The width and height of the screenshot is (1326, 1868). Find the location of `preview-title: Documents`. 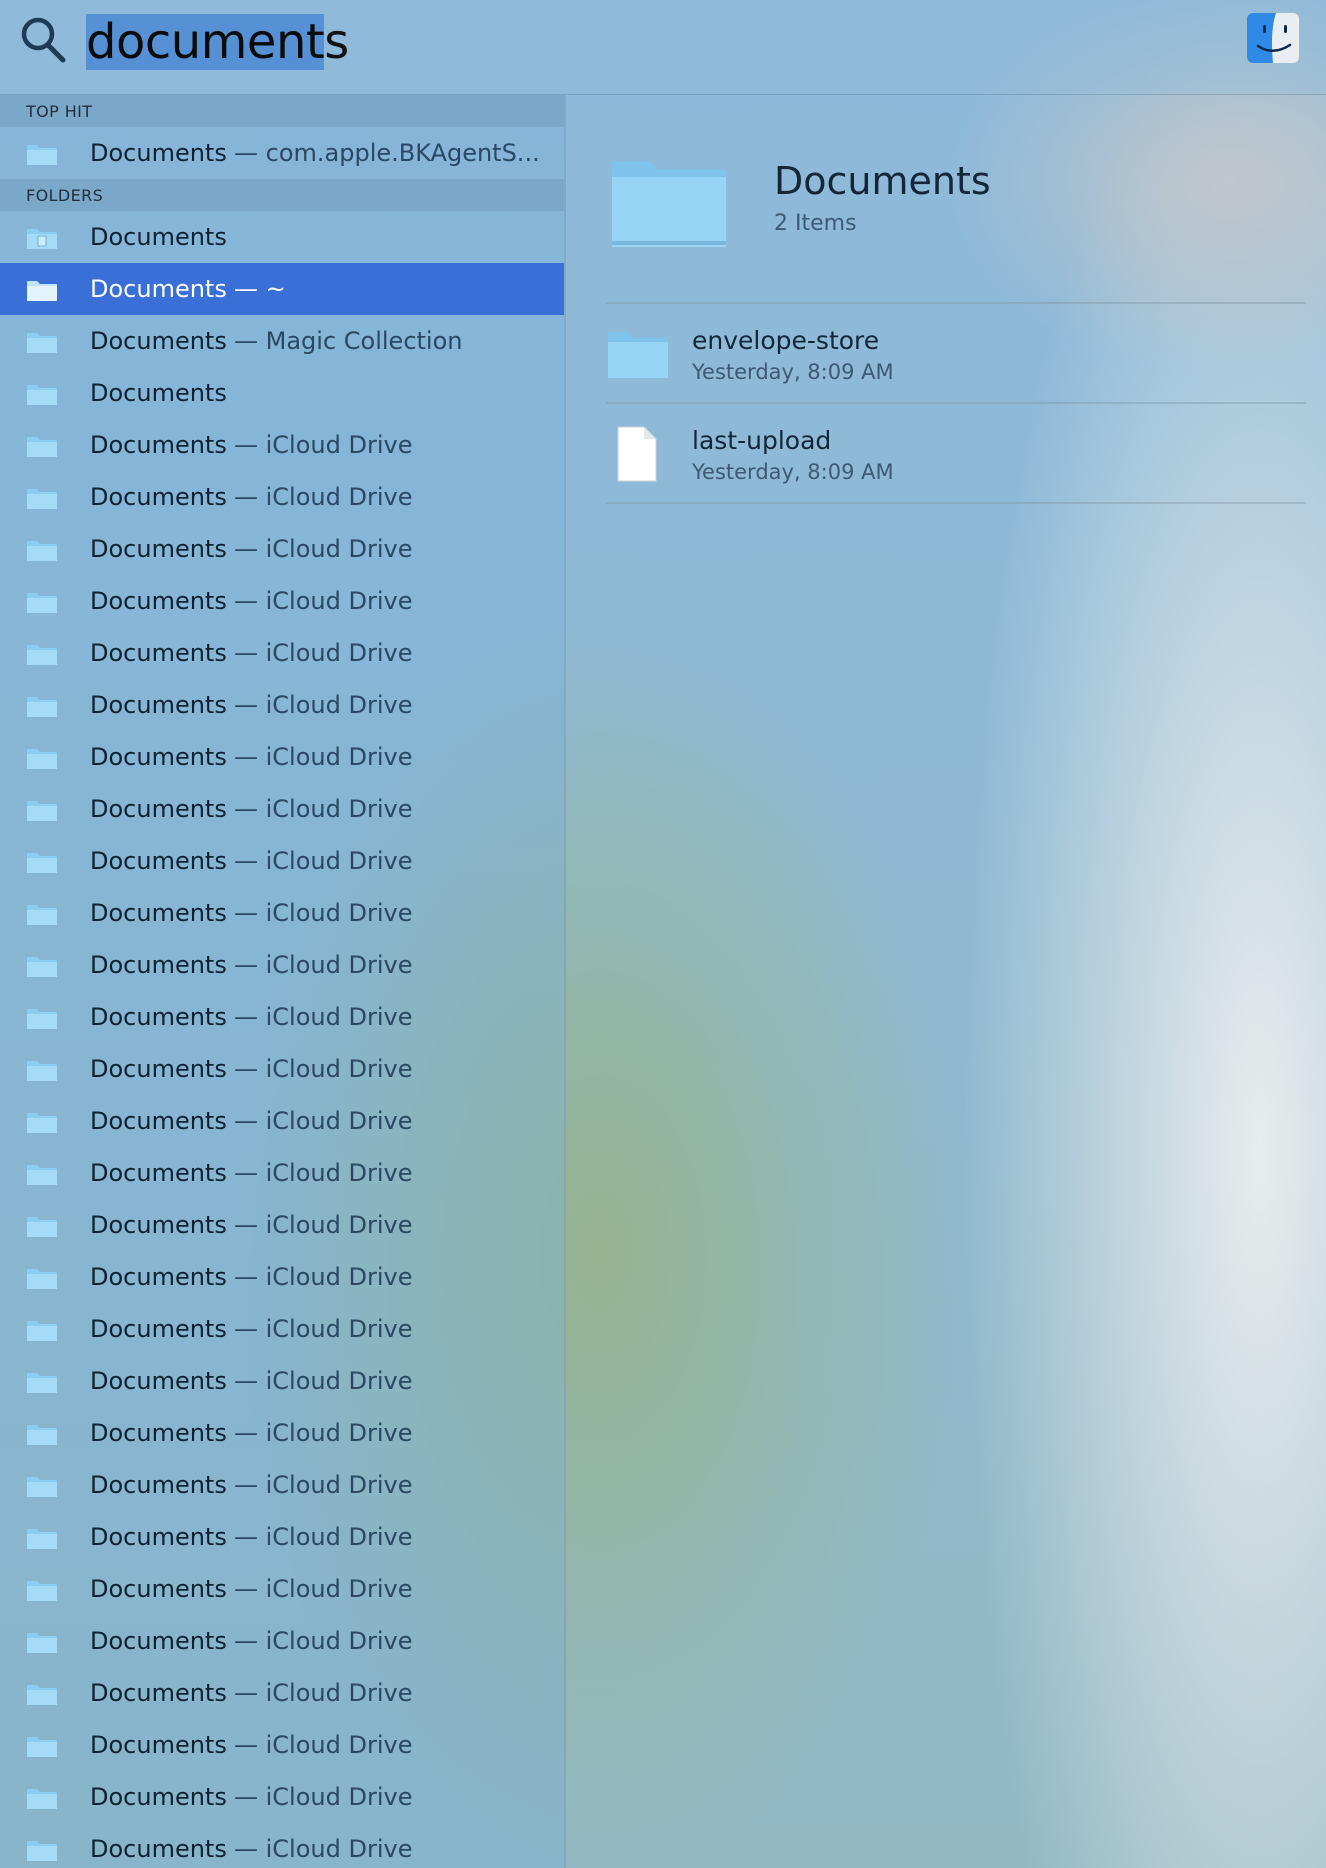

preview-title: Documents is located at coordinates (882, 181).